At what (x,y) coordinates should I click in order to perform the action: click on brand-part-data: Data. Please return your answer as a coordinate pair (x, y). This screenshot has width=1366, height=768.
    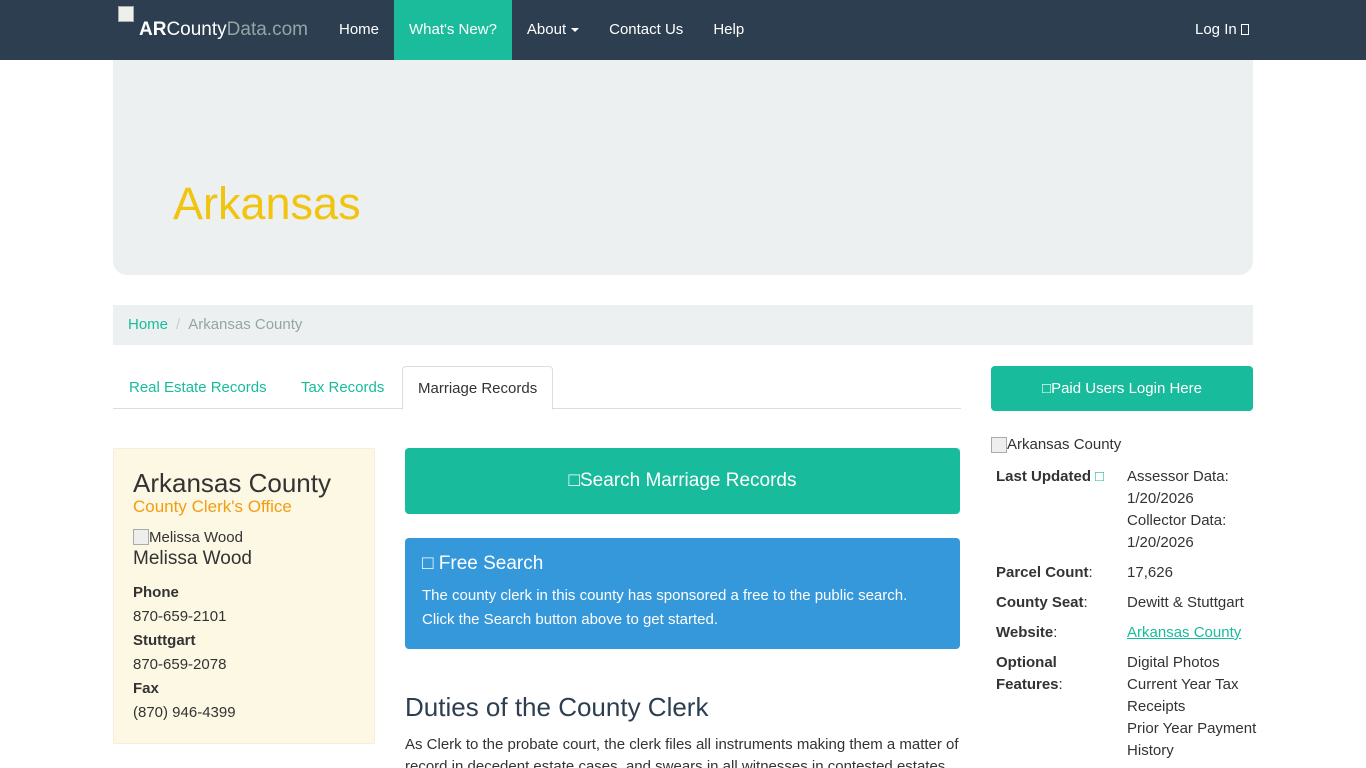
    Looking at the image, I should click on (246, 29).